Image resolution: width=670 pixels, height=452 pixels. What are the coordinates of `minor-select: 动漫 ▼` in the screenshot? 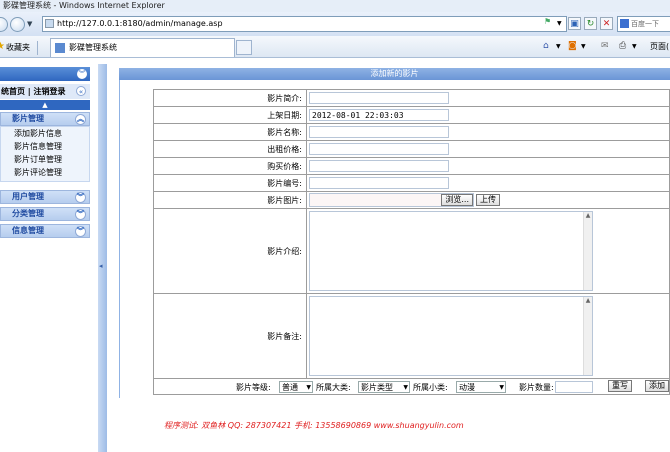 It's located at (481, 386).